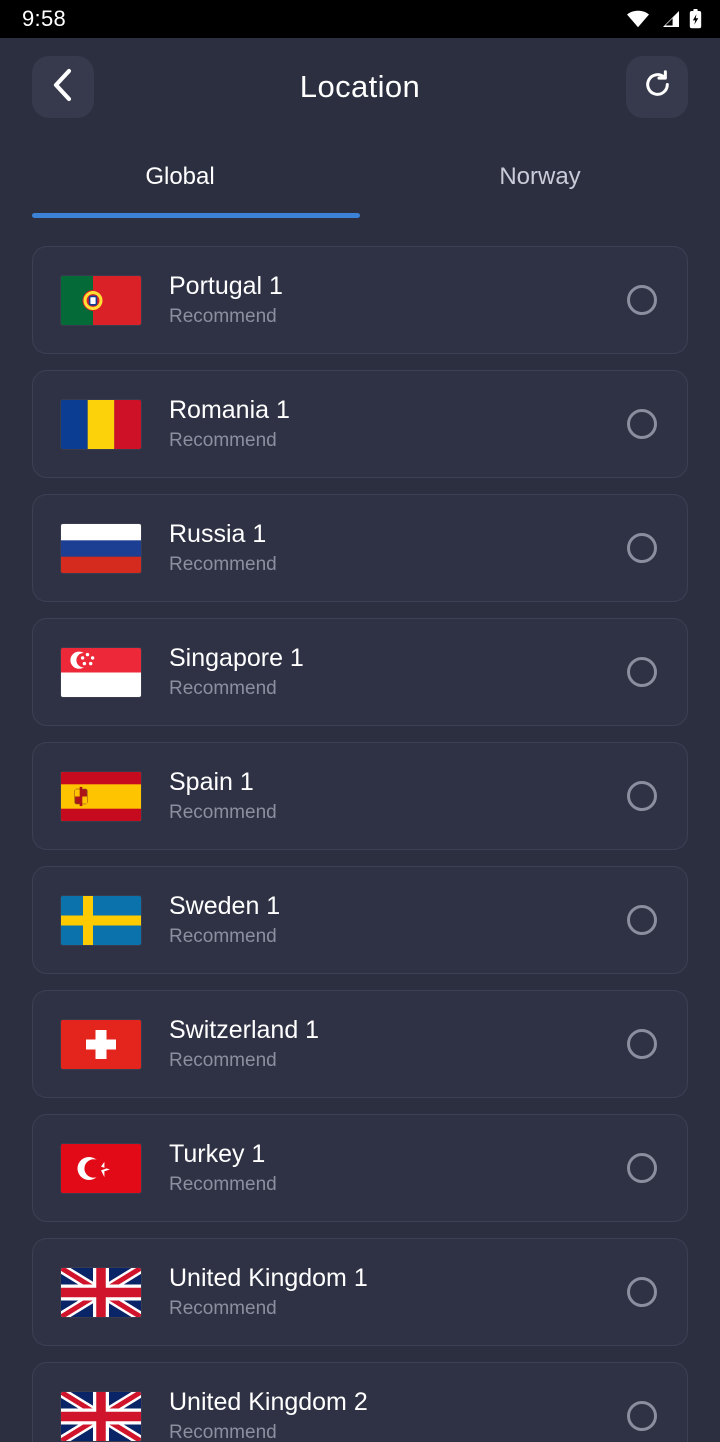 The image size is (720, 1442). Describe the element at coordinates (101, 548) in the screenshot. I see `russia-flag` at that location.